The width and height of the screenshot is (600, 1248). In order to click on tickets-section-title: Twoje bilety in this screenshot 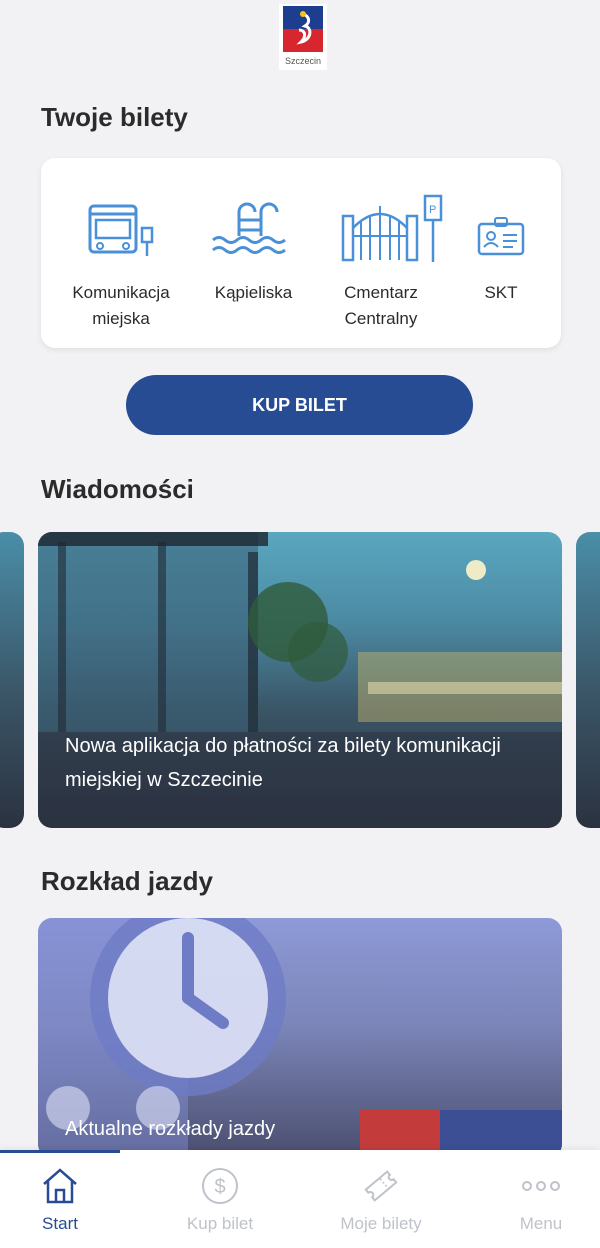, I will do `click(114, 117)`.